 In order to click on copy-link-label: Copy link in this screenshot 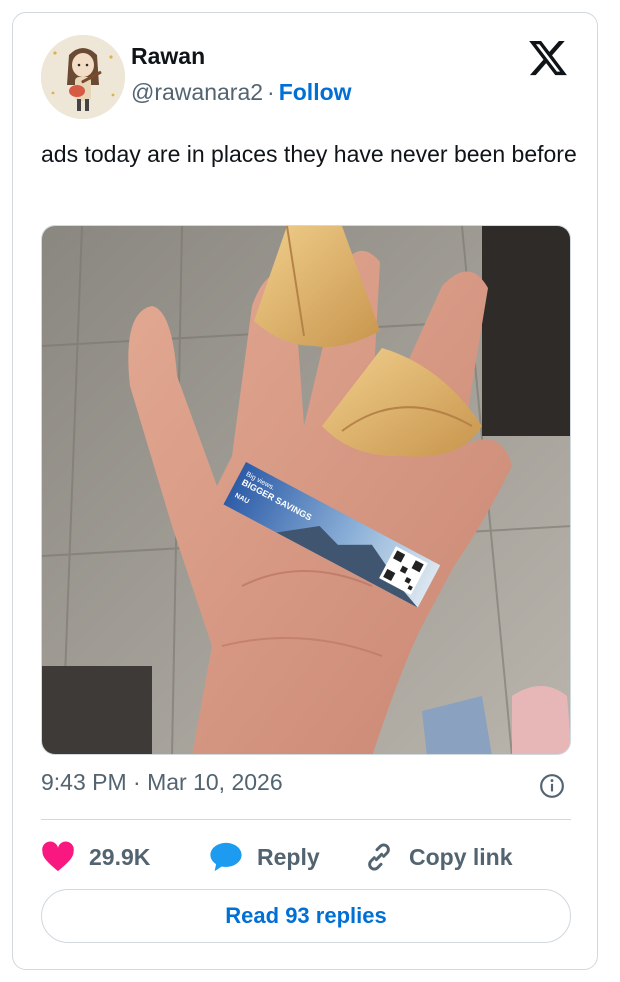, I will do `click(461, 856)`.